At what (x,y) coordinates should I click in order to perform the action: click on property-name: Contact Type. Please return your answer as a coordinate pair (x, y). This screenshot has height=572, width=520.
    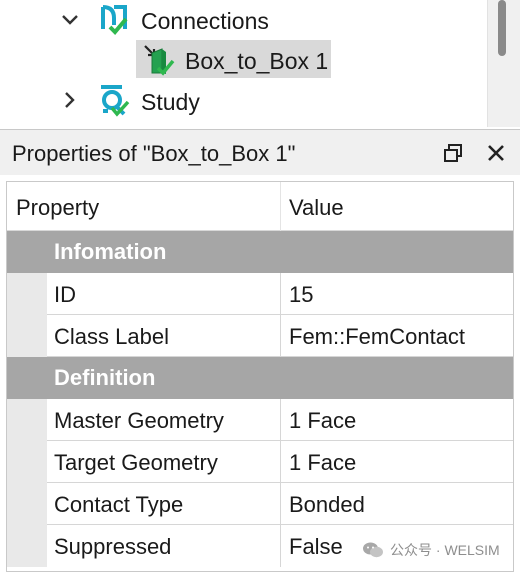
    Looking at the image, I should click on (119, 504).